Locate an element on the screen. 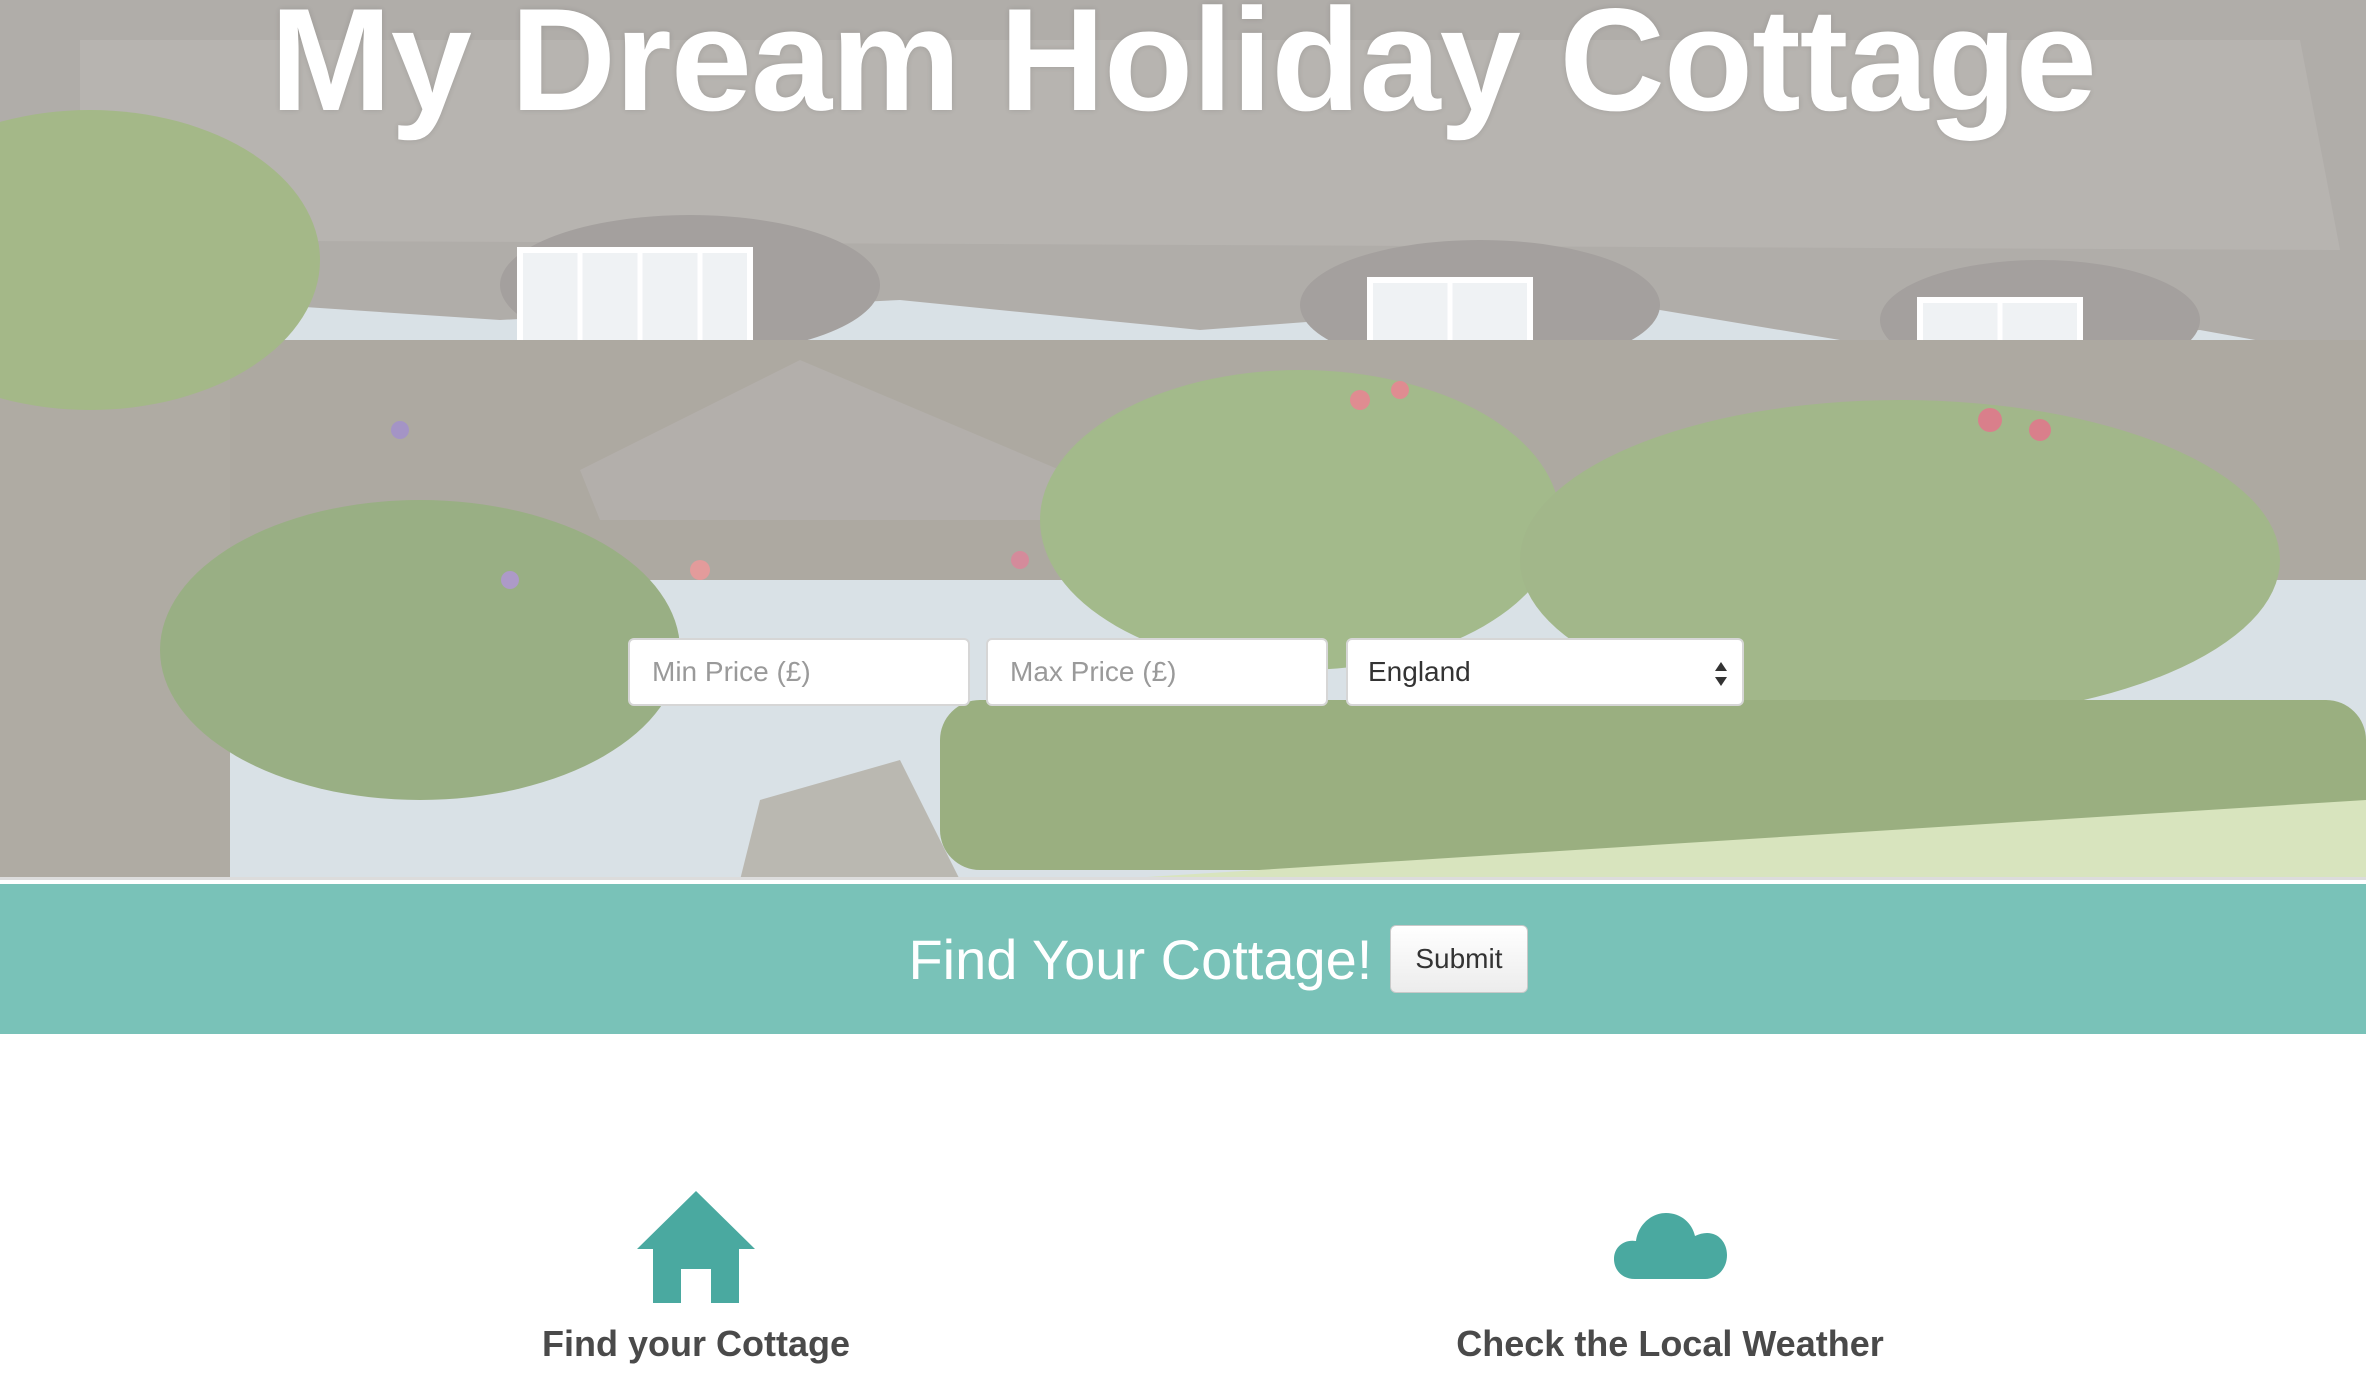  cta-band: Find Your Cottage! Submit is located at coordinates (1183, 959).